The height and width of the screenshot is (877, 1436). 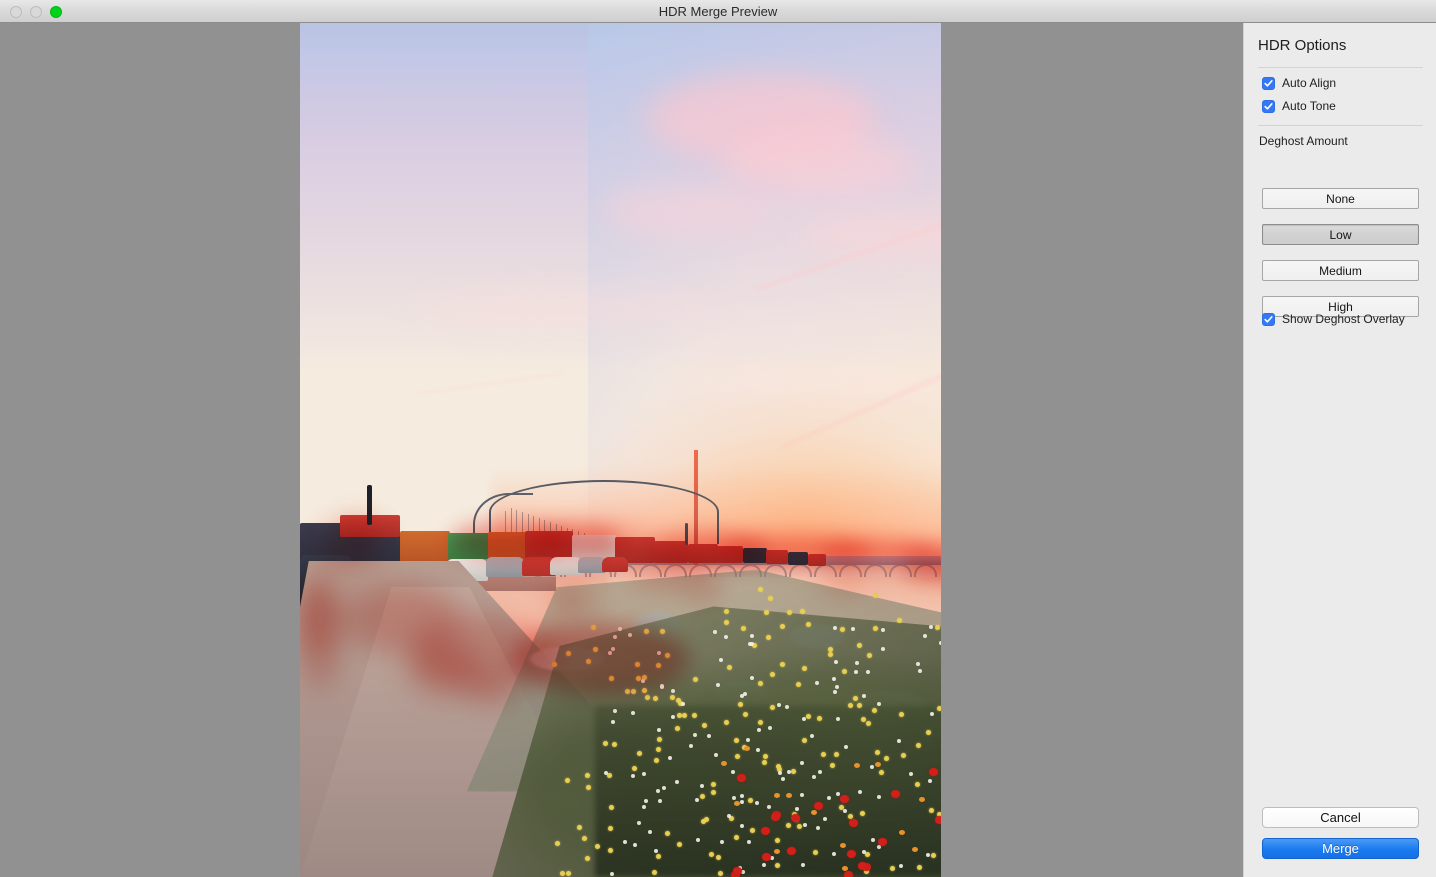 I want to click on deghost-option-none: None, so click(x=1340, y=198).